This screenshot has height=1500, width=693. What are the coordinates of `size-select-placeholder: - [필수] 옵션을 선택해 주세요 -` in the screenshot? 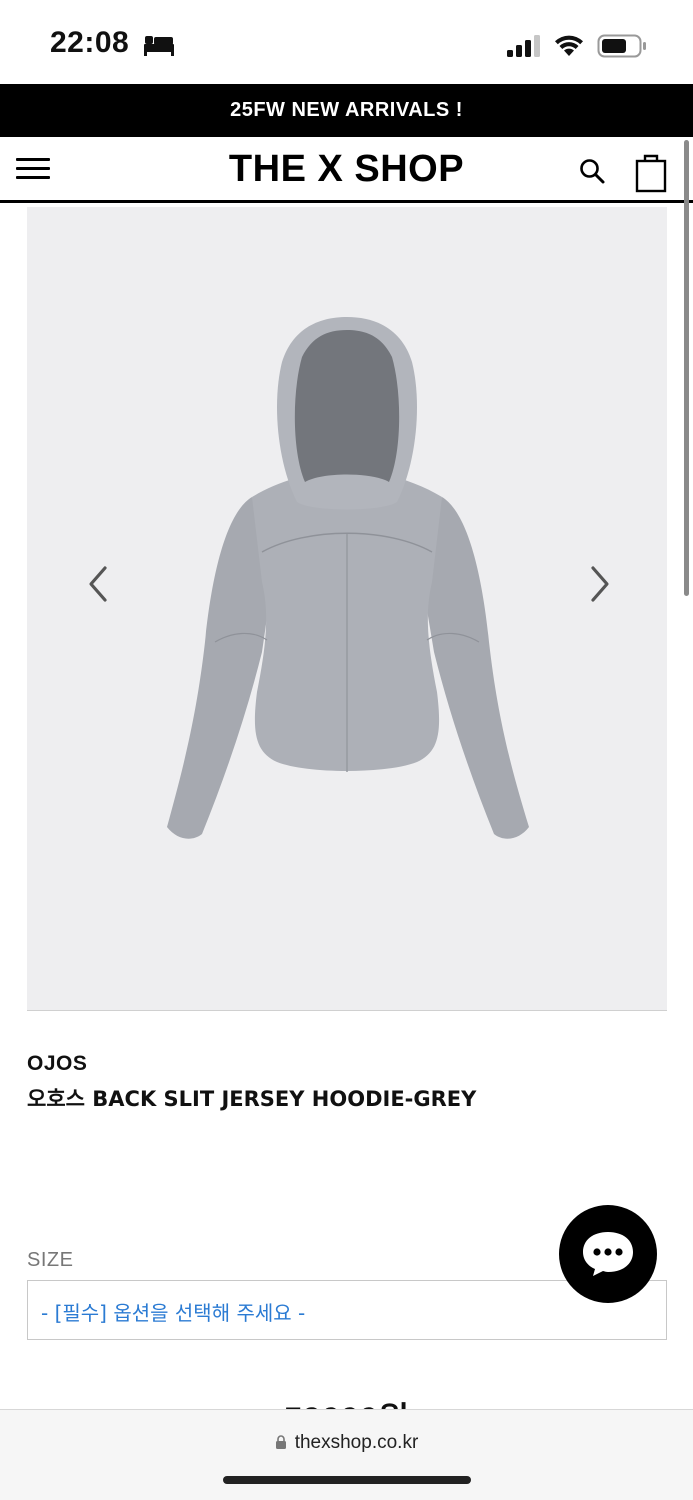 It's located at (173, 1313).